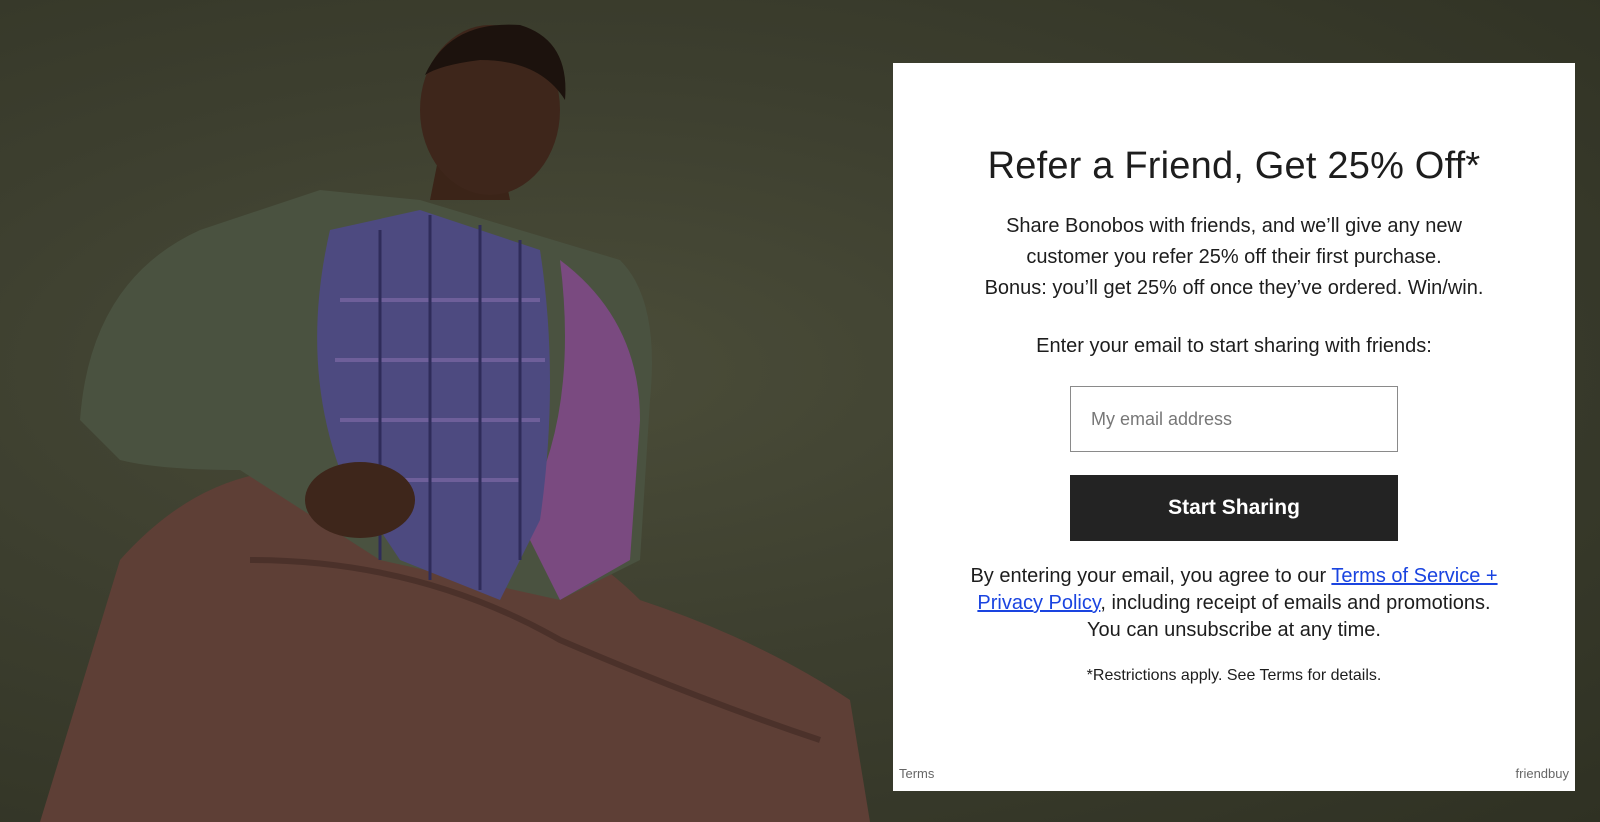 The image size is (1600, 822). Describe the element at coordinates (1151, 576) in the screenshot. I see `consent-text-before: By entering your email, you agree to our` at that location.